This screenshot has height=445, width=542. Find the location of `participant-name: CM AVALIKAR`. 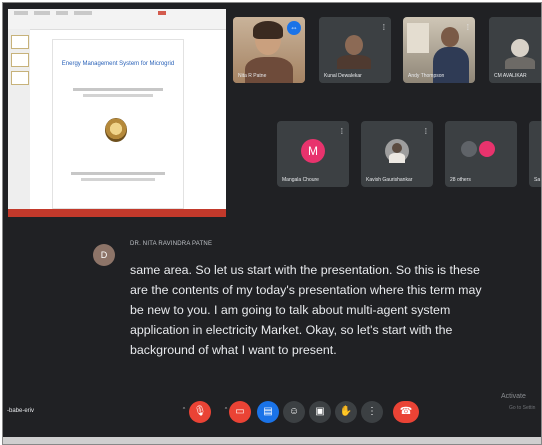

participant-name: CM AVALIKAR is located at coordinates (510, 76).